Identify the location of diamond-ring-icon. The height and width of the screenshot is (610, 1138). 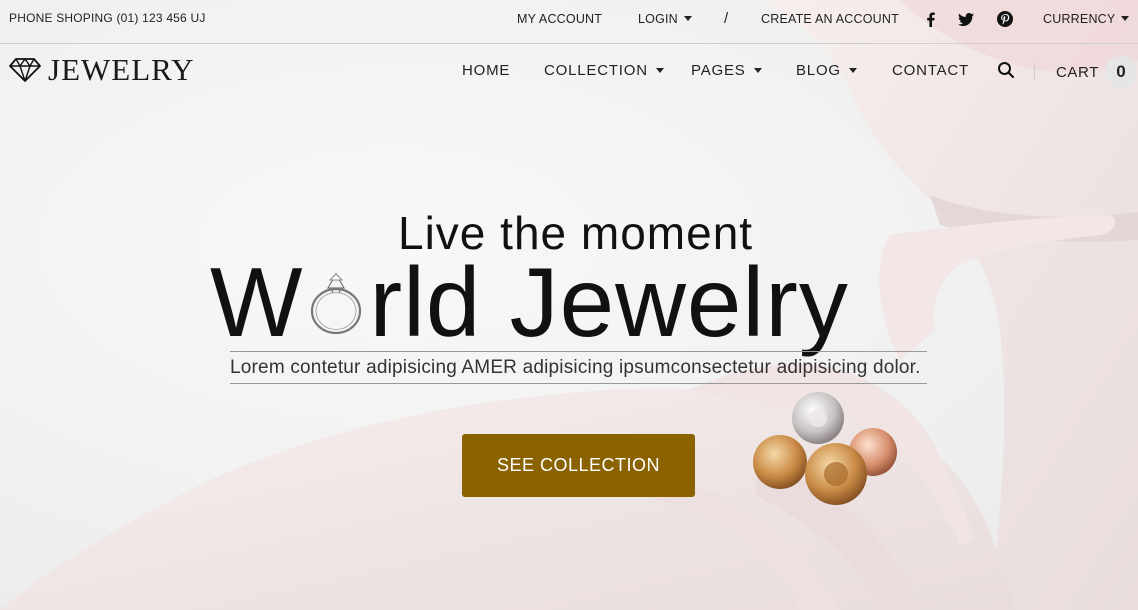
(337, 290).